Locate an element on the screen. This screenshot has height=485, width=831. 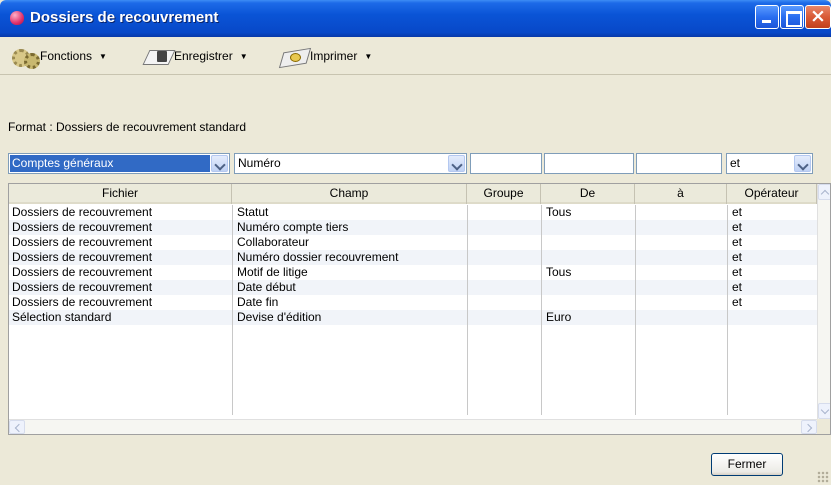
column-header-operateur: Opérateur is located at coordinates (772, 194).